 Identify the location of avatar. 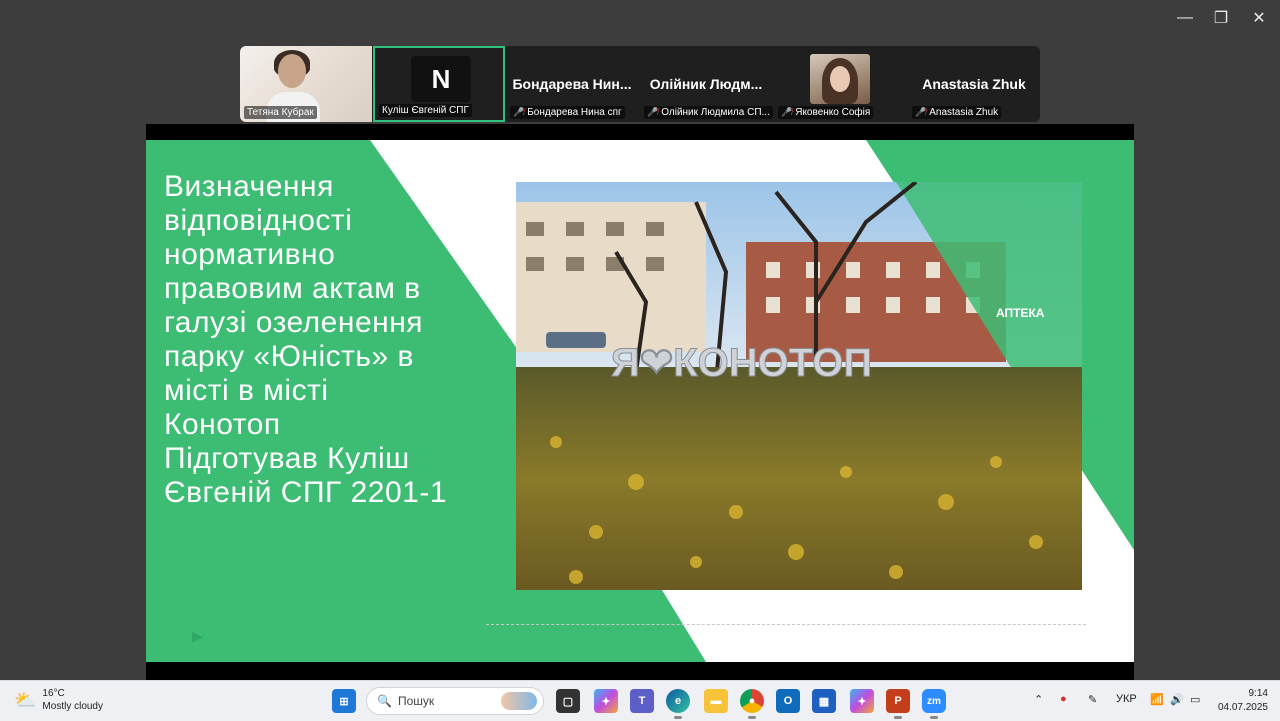
(840, 79).